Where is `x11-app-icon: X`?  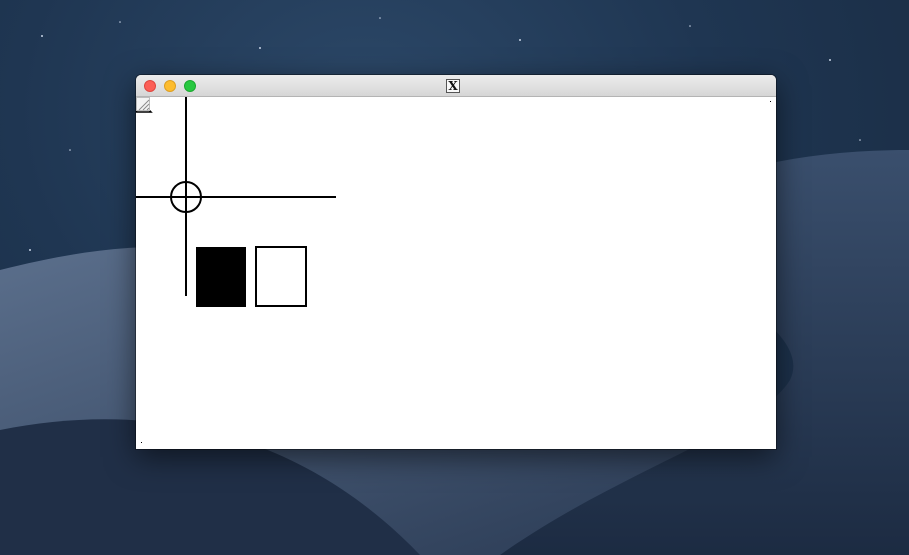
x11-app-icon: X is located at coordinates (453, 86).